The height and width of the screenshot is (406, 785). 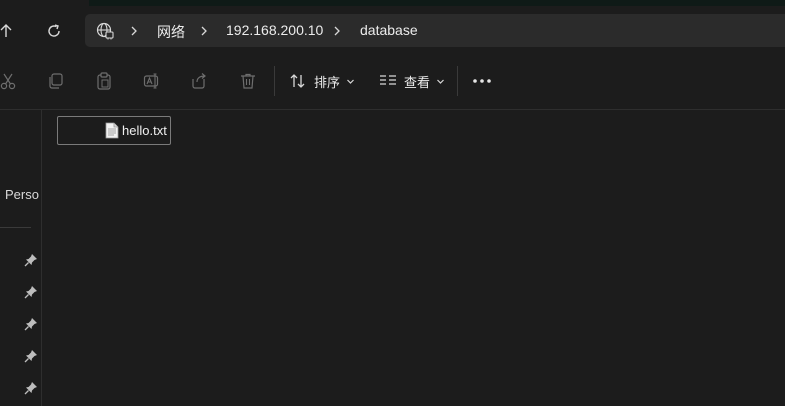 I want to click on cut-icon, so click(x=8, y=81).